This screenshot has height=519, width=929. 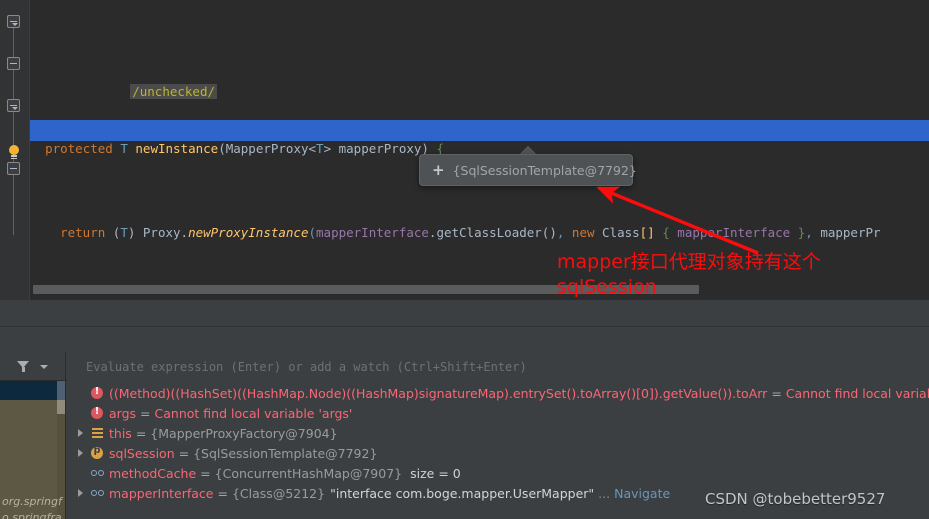 What do you see at coordinates (30, 390) in the screenshot?
I see `frame-selected-row` at bounding box center [30, 390].